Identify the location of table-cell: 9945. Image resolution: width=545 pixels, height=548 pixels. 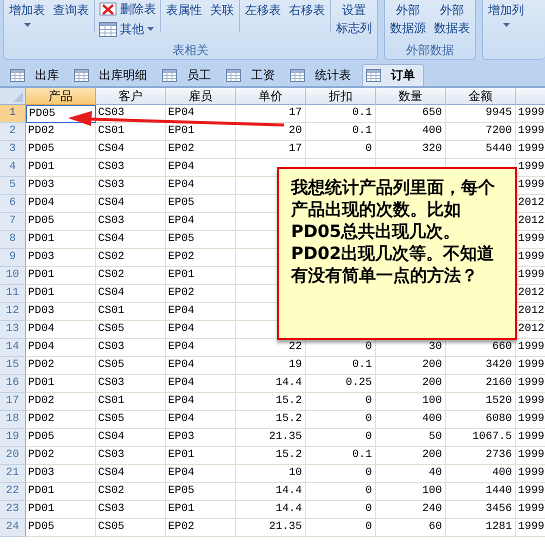
(481, 114).